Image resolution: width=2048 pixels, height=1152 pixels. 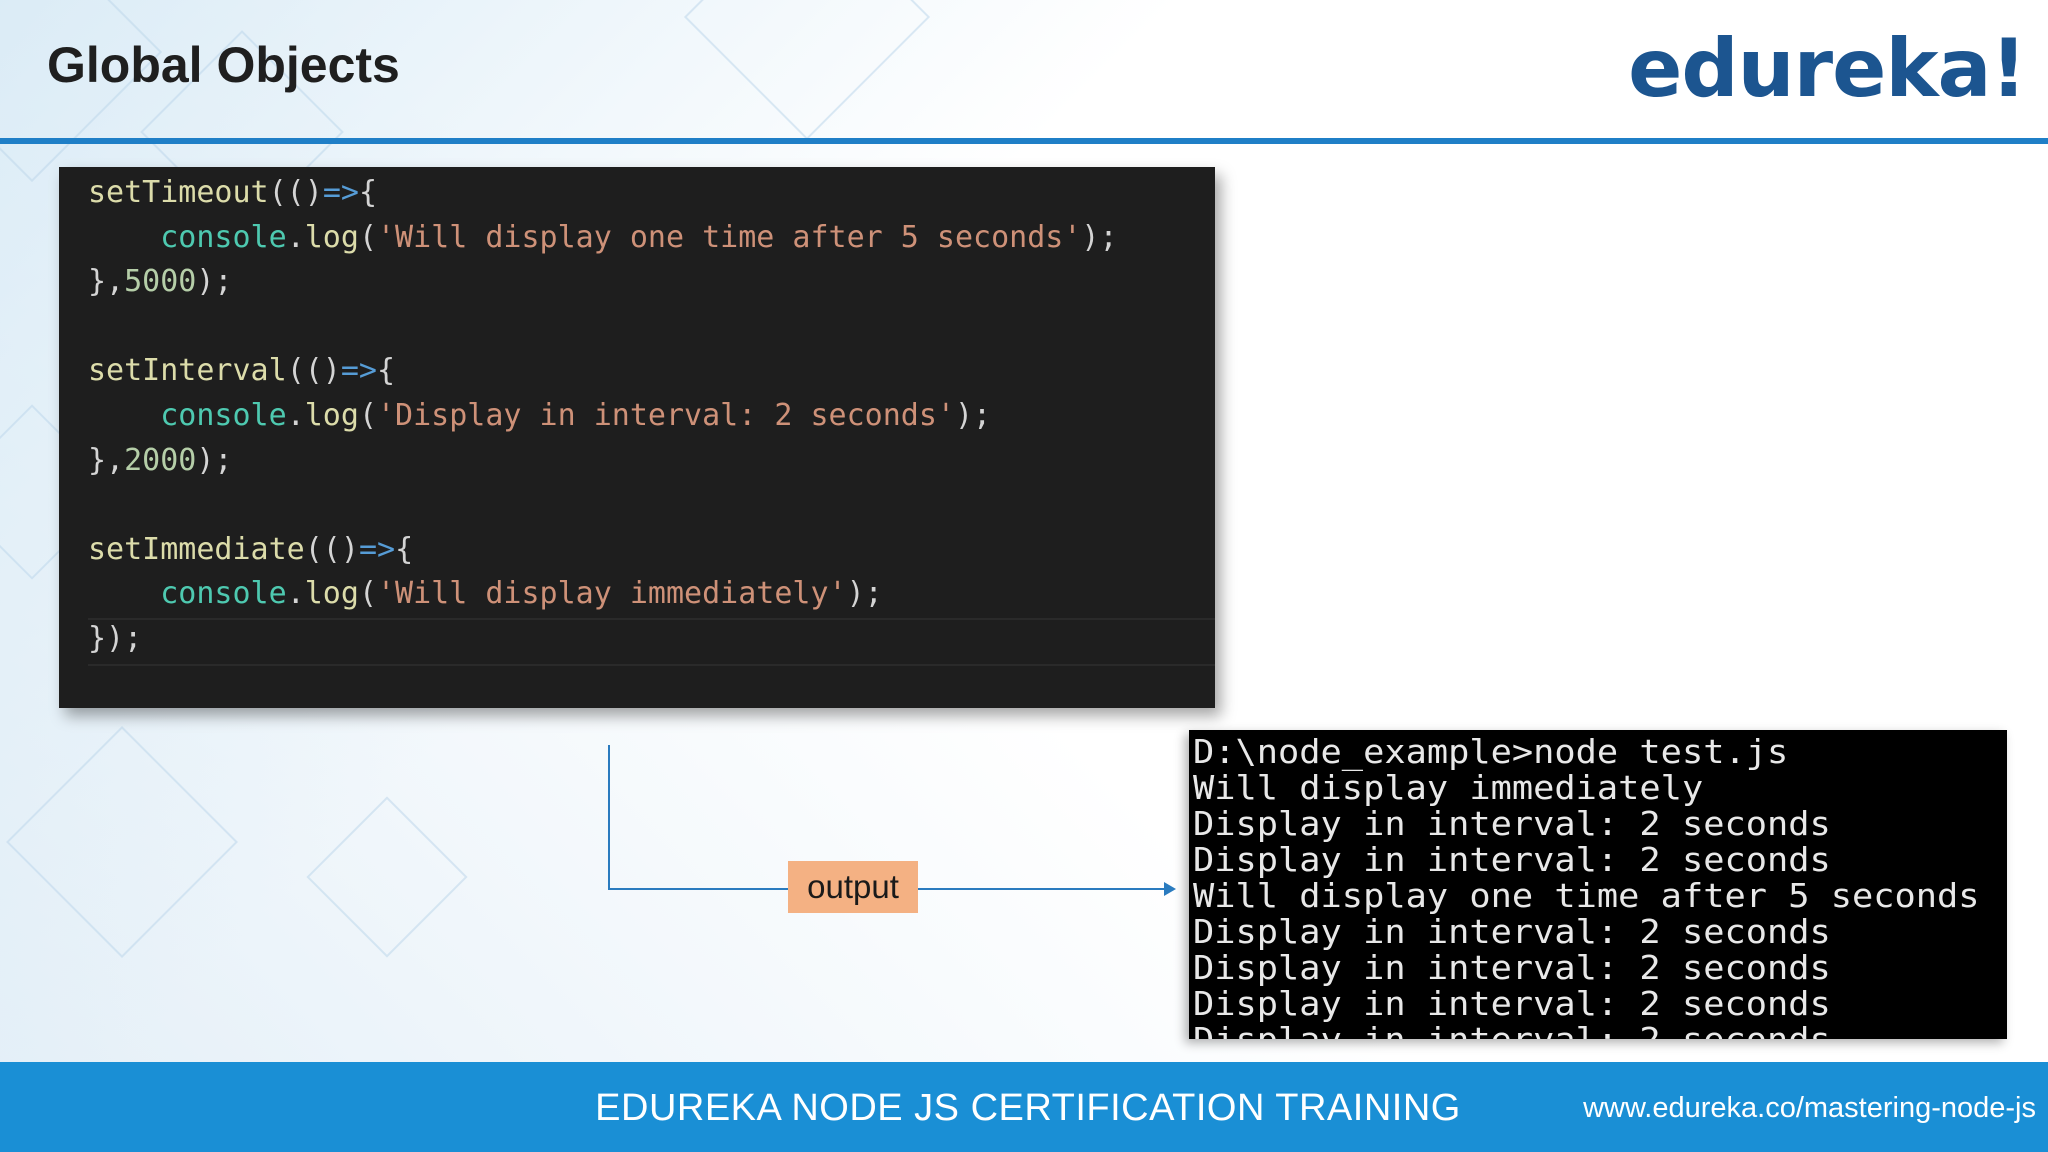 I want to click on code-token: 'Will display immediately', so click(x=612, y=594).